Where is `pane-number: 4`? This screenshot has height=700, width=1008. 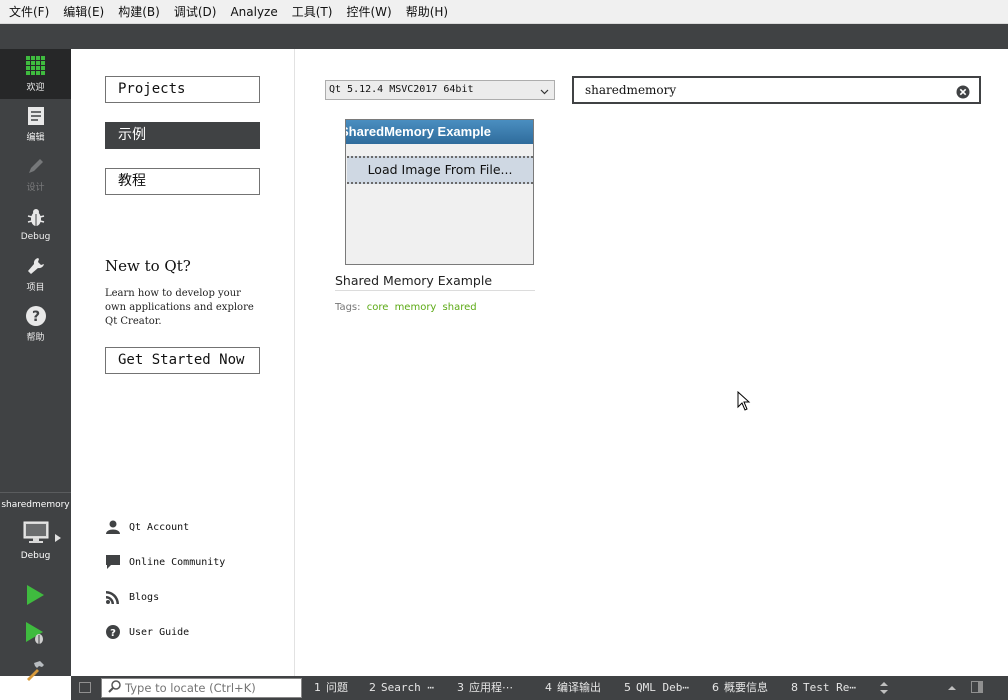 pane-number: 4 is located at coordinates (548, 687).